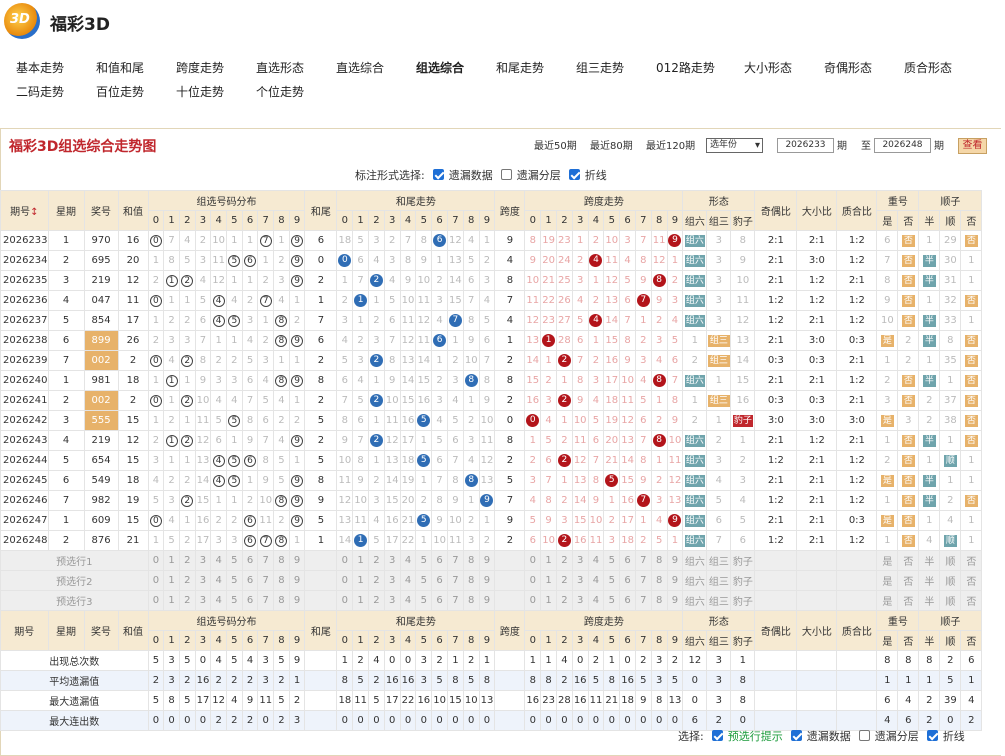 The height and width of the screenshot is (756, 1005). Describe the element at coordinates (24, 630) in the screenshot. I see `issue-header: 期号` at that location.